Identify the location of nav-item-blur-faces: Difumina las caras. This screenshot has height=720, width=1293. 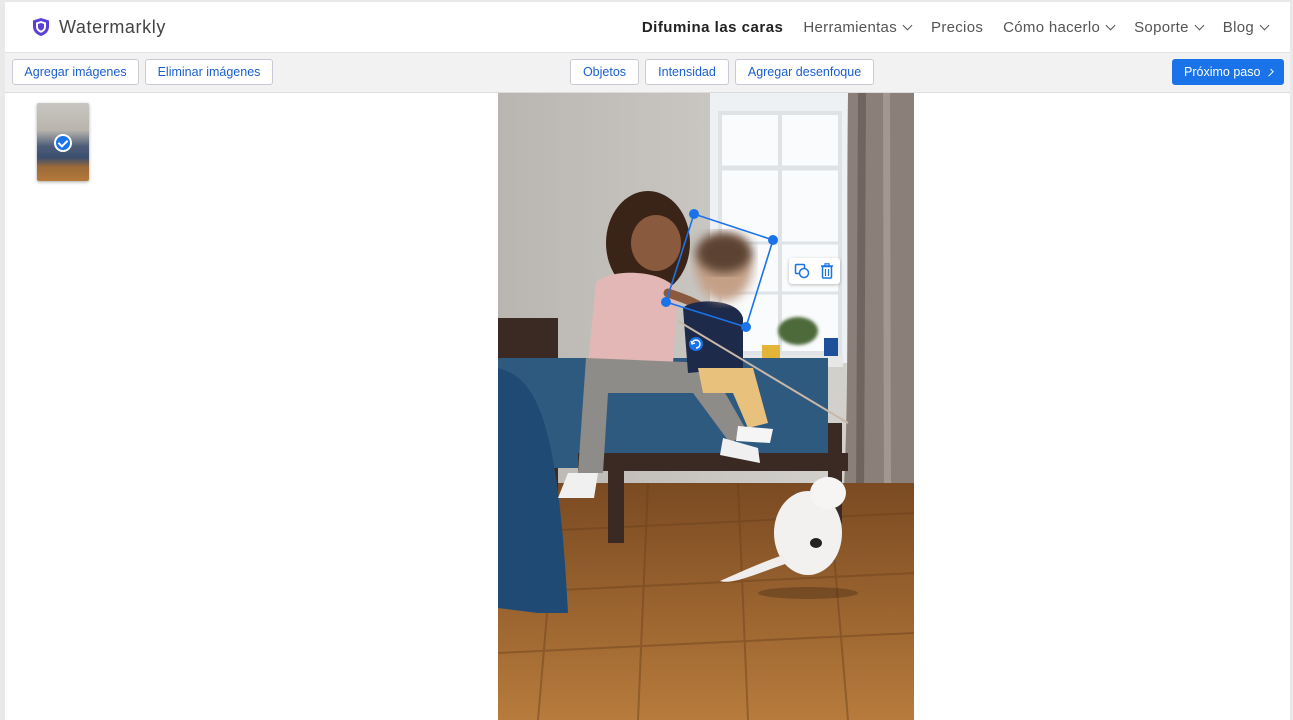
(713, 27).